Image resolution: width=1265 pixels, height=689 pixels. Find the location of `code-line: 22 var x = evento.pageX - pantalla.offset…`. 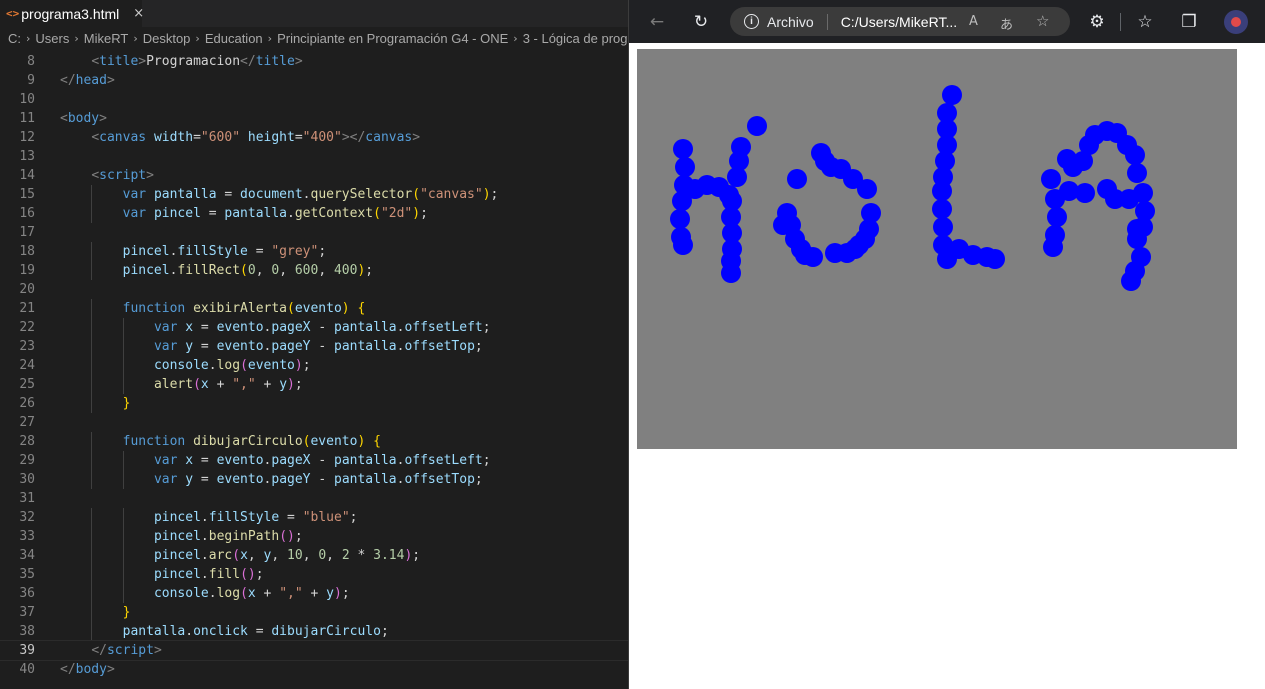

code-line: 22 var x = evento.pageX - pantalla.offset… is located at coordinates (314, 327).